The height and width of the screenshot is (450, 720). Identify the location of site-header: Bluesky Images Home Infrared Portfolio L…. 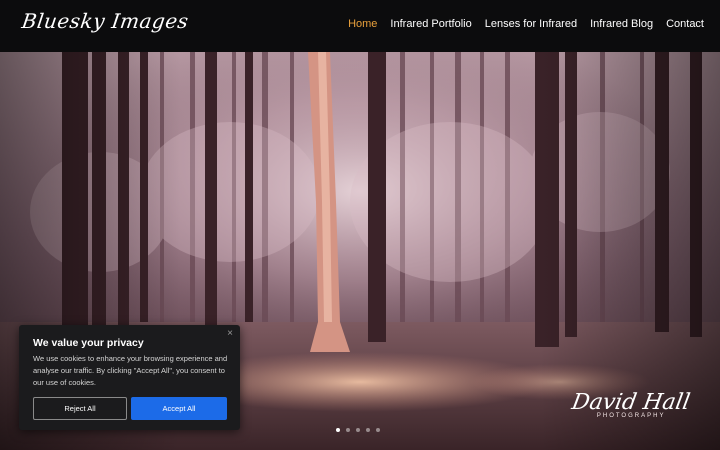
(360, 26).